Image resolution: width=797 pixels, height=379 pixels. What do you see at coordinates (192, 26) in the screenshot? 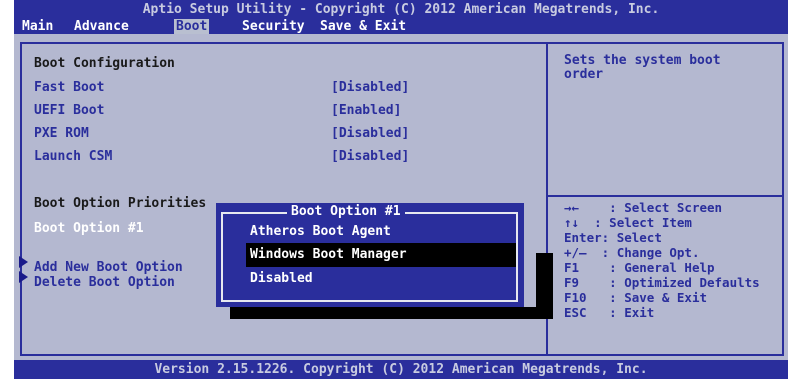
I see `tab-boot: Boot` at bounding box center [192, 26].